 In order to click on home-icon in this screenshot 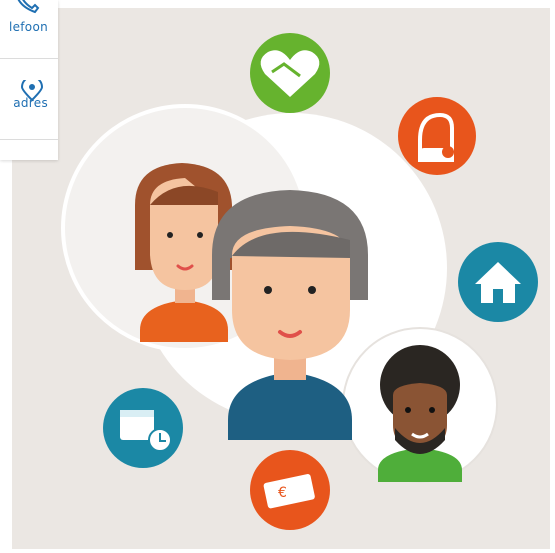, I will do `click(498, 282)`.